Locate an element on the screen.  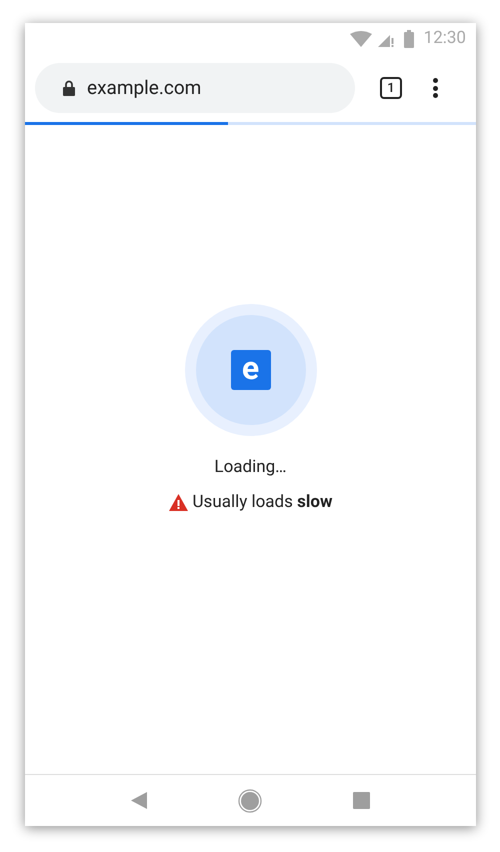
site-favicon: e is located at coordinates (250, 370).